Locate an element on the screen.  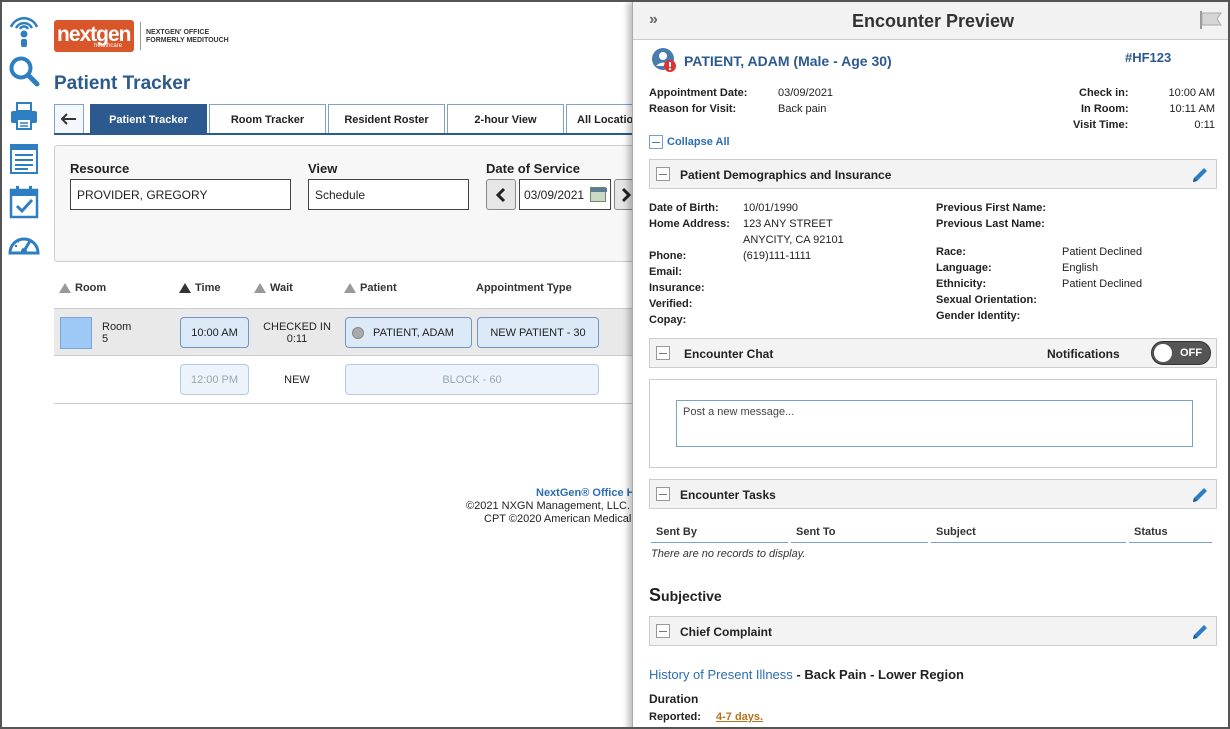
reason-label: Reason for Visit: is located at coordinates (693, 109).